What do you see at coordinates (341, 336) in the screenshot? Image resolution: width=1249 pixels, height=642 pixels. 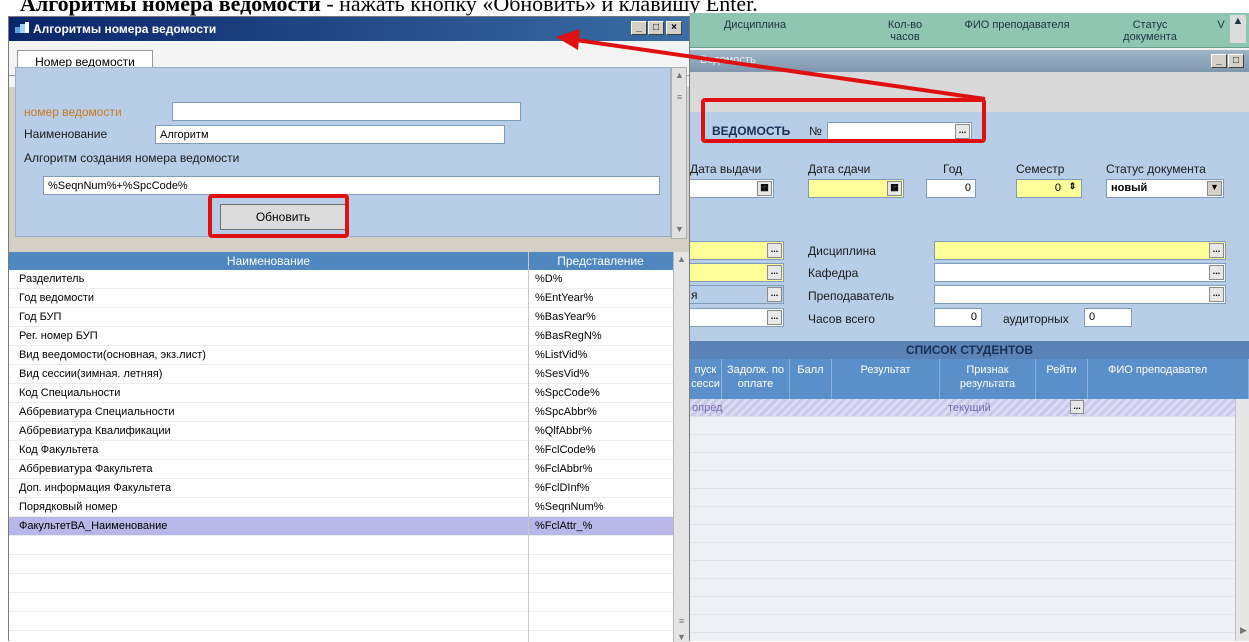 I see `grid-row: Рег. номер БУП %BasRegN%` at bounding box center [341, 336].